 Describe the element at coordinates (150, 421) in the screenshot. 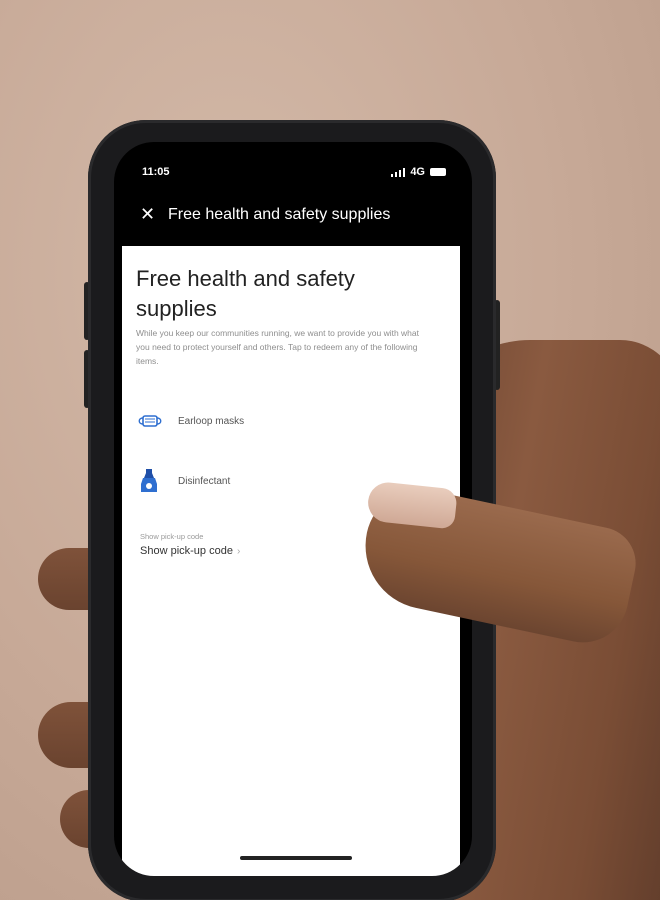

I see `mask-icon` at that location.